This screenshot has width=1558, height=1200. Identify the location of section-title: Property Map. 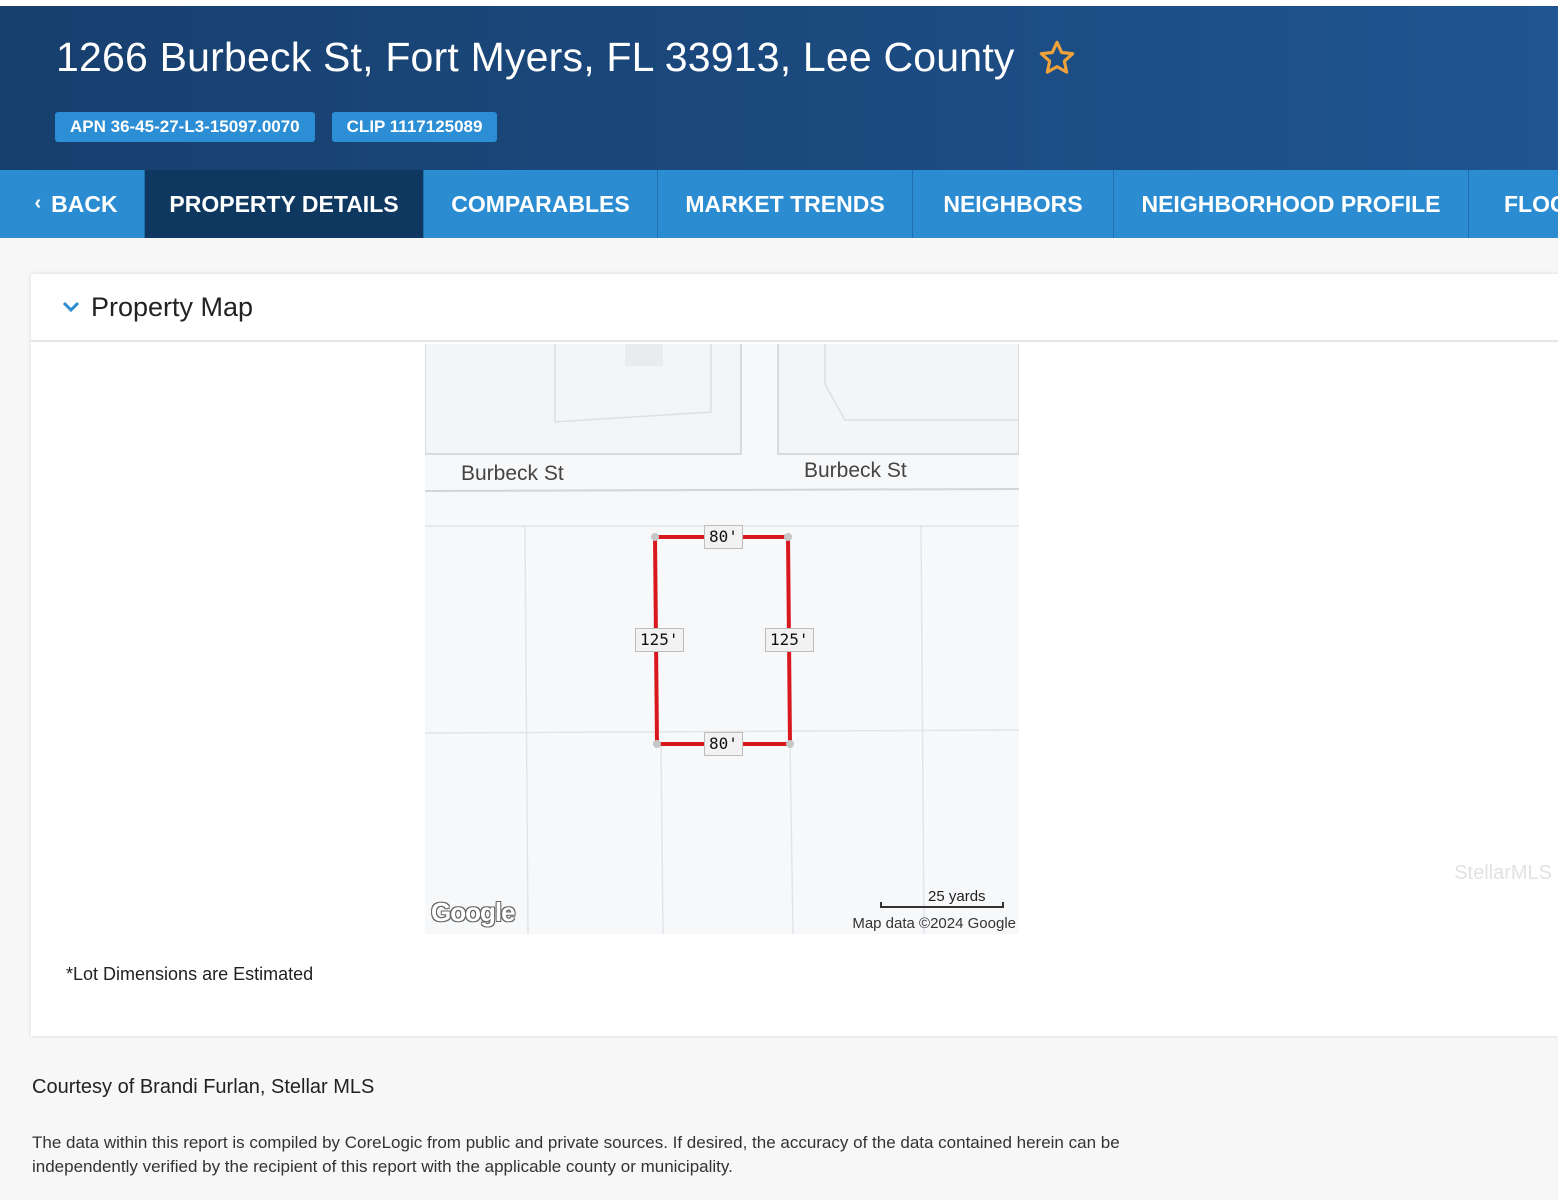
(172, 306).